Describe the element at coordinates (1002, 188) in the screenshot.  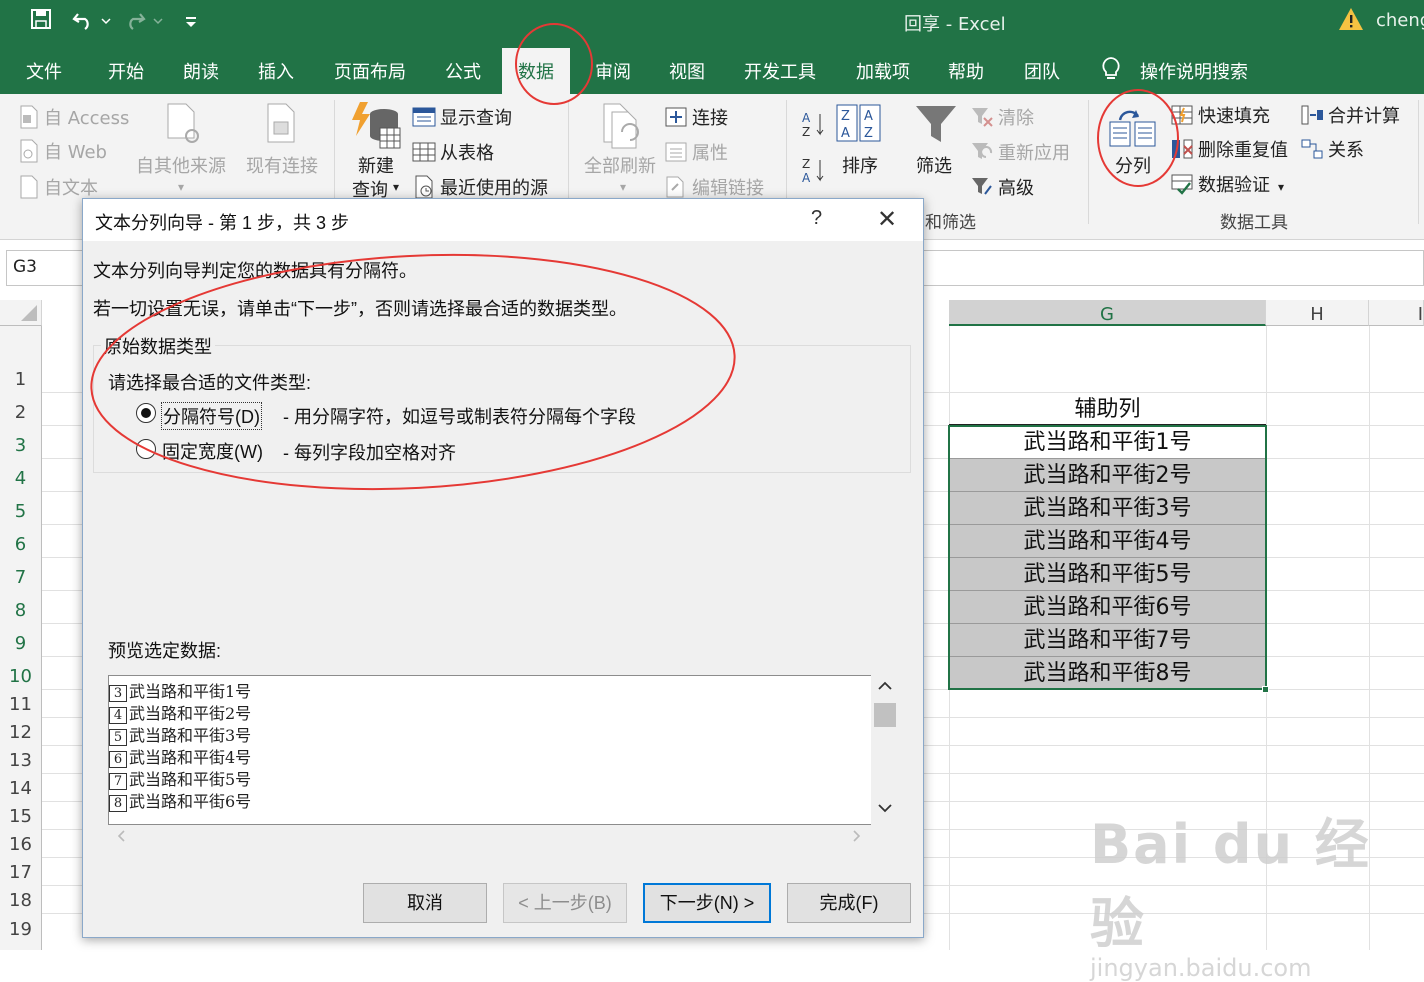
I see `advanced-filter-button: 高级` at that location.